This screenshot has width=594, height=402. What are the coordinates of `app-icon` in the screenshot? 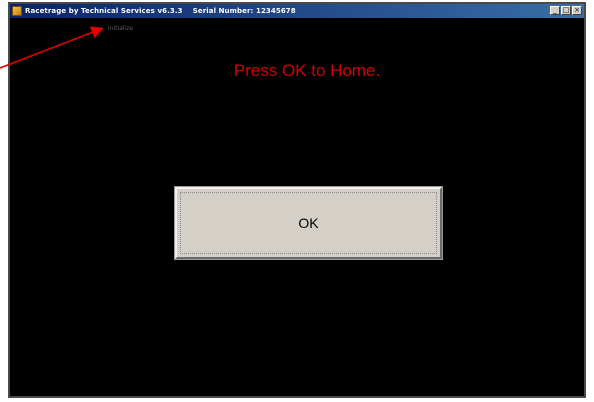 It's located at (17, 11).